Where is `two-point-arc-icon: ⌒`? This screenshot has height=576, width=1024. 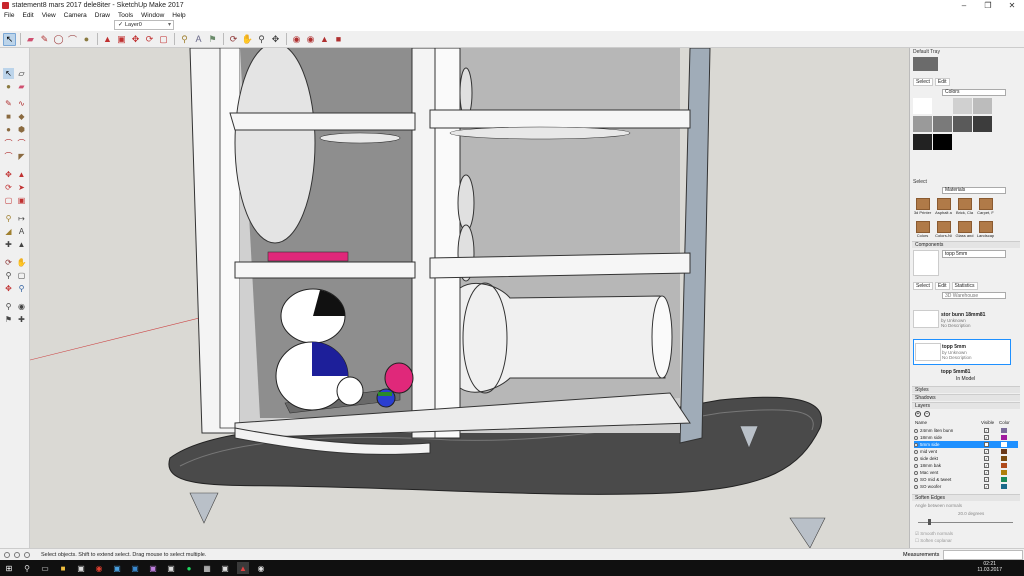
two-point-arc-icon: ⌒ is located at coordinates (21, 143).